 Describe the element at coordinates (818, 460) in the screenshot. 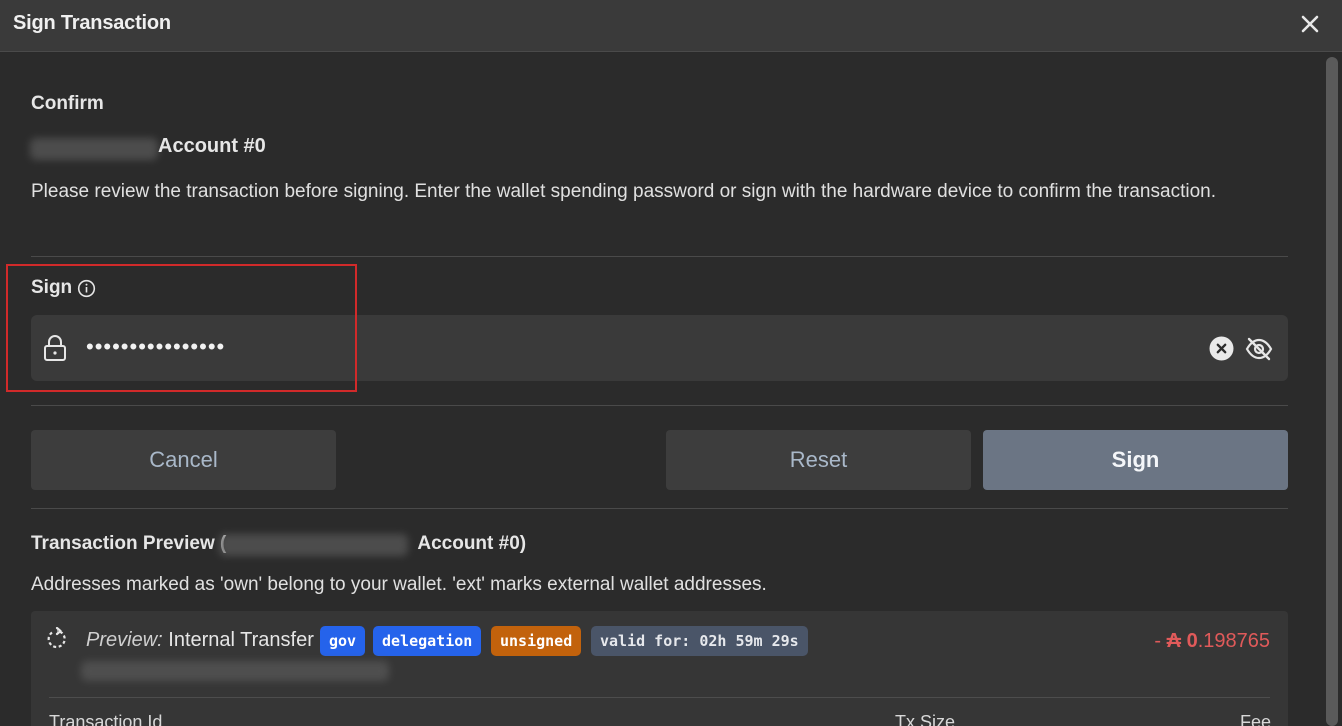

I see `reset-button: Reset` at that location.